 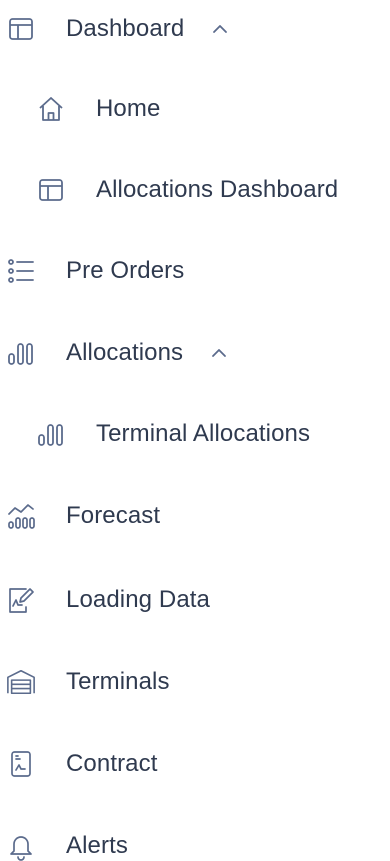 I want to click on sidebar-item-label: Allocations, so click(x=125, y=352).